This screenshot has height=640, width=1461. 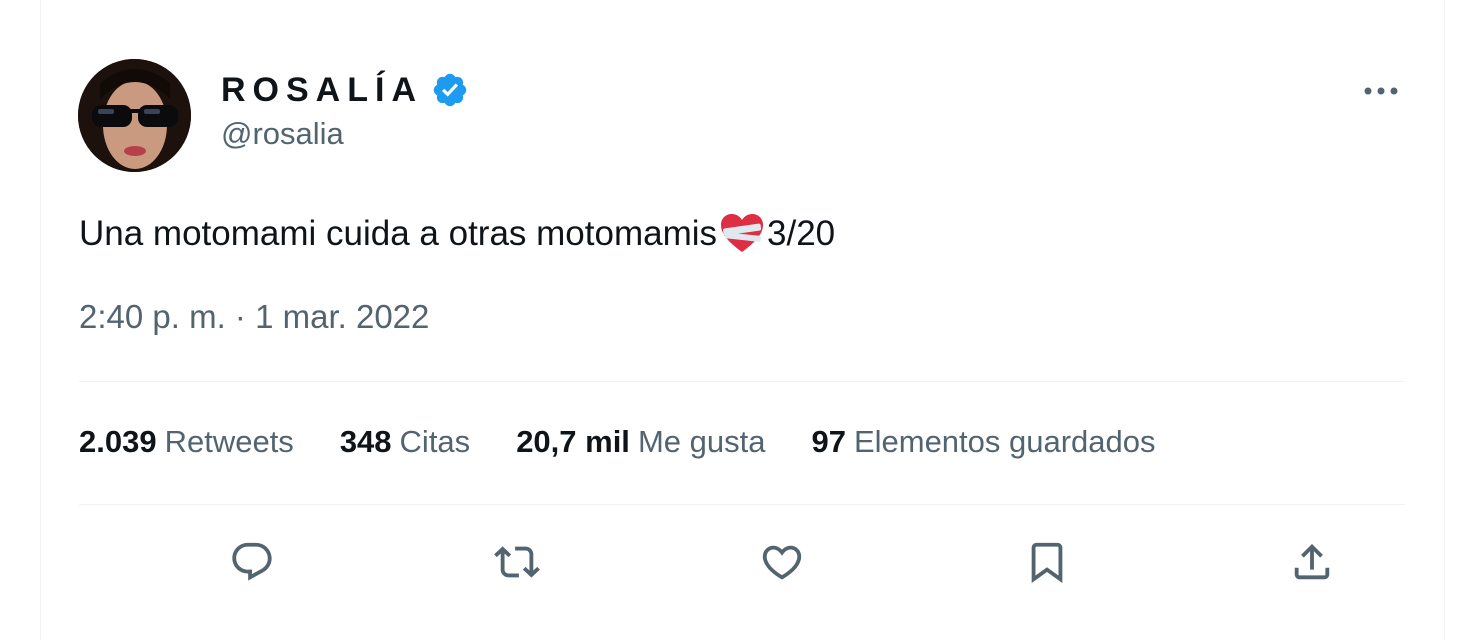 I want to click on divider-top, so click(x=742, y=381).